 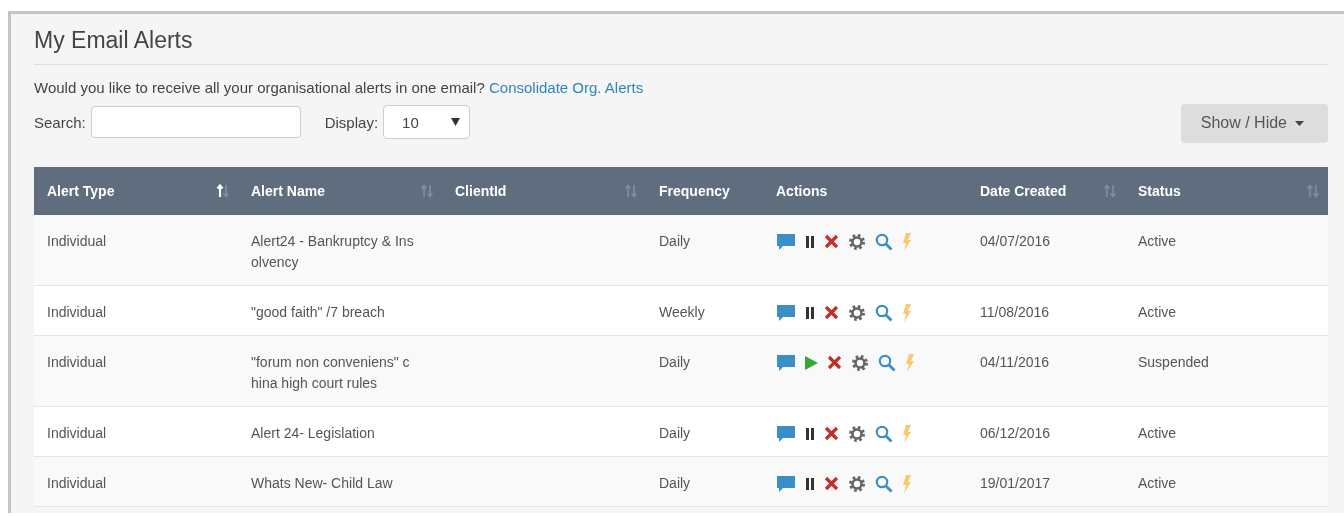 I want to click on column-header: Alert Type, so click(x=81, y=191).